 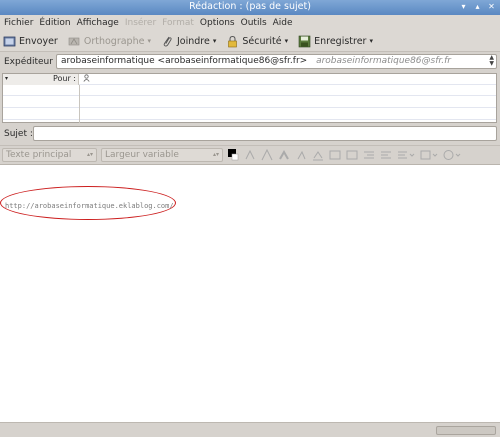 What do you see at coordinates (167, 41) in the screenshot?
I see `paperclip-icon` at bounding box center [167, 41].